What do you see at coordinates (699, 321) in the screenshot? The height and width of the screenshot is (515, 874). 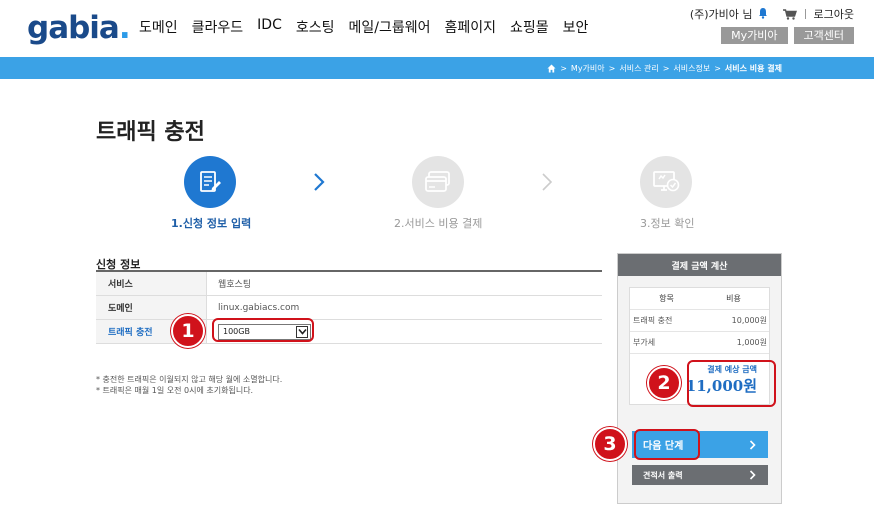 I see `cost-row: 트래픽 충전 10,000원` at bounding box center [699, 321].